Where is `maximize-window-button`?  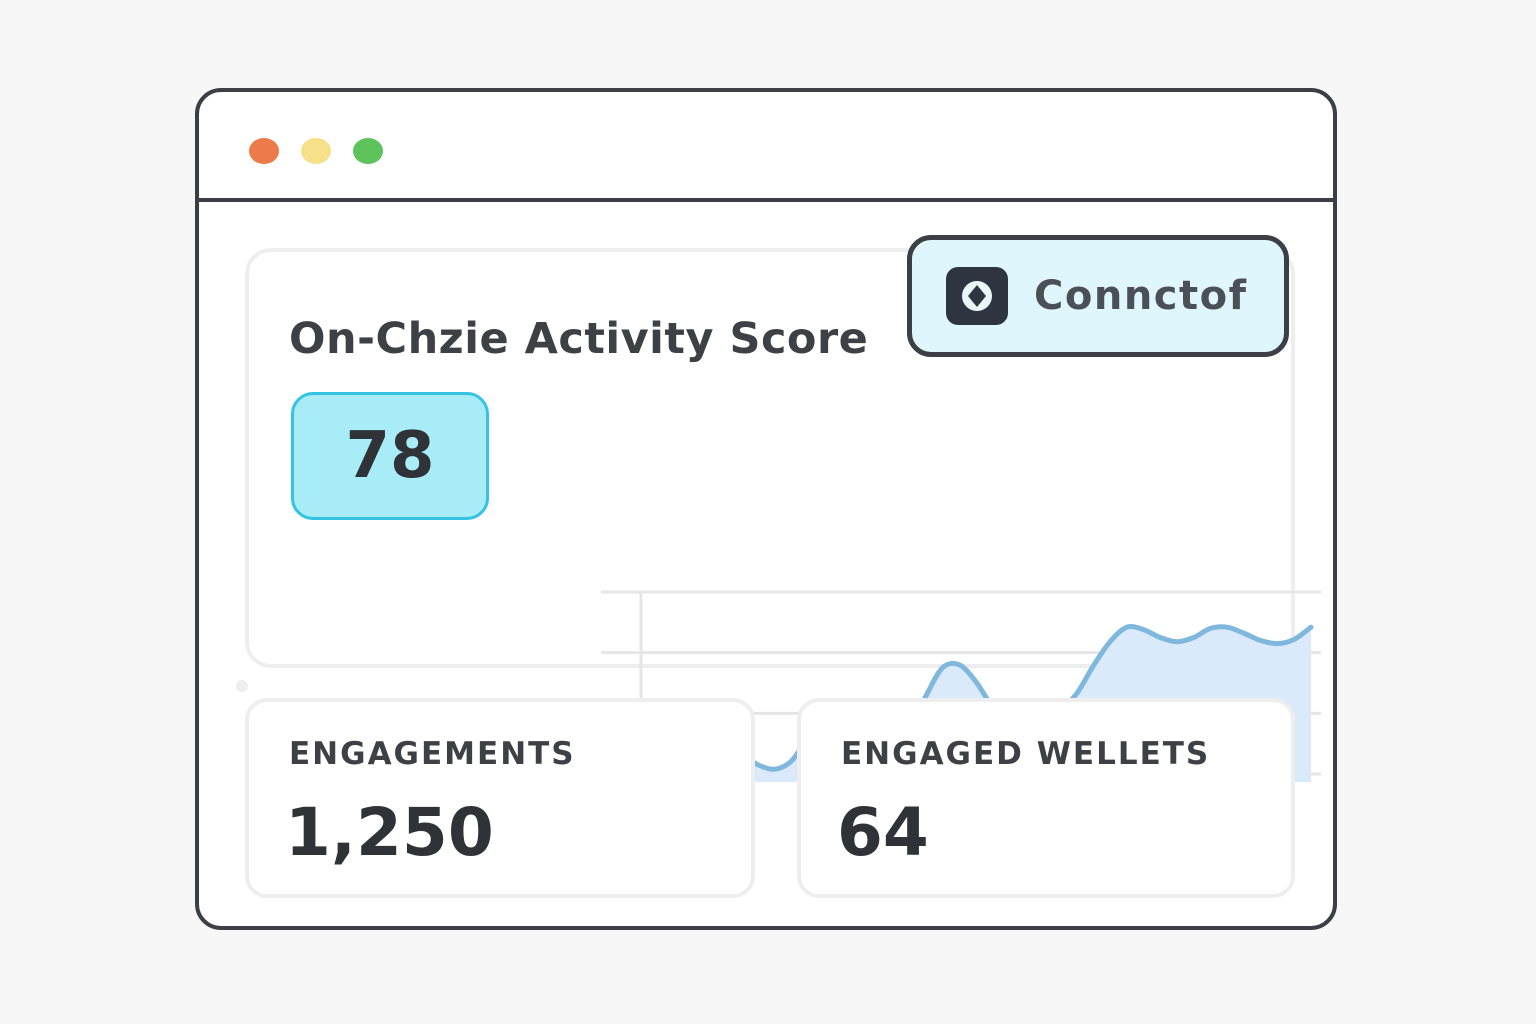 maximize-window-button is located at coordinates (368, 151).